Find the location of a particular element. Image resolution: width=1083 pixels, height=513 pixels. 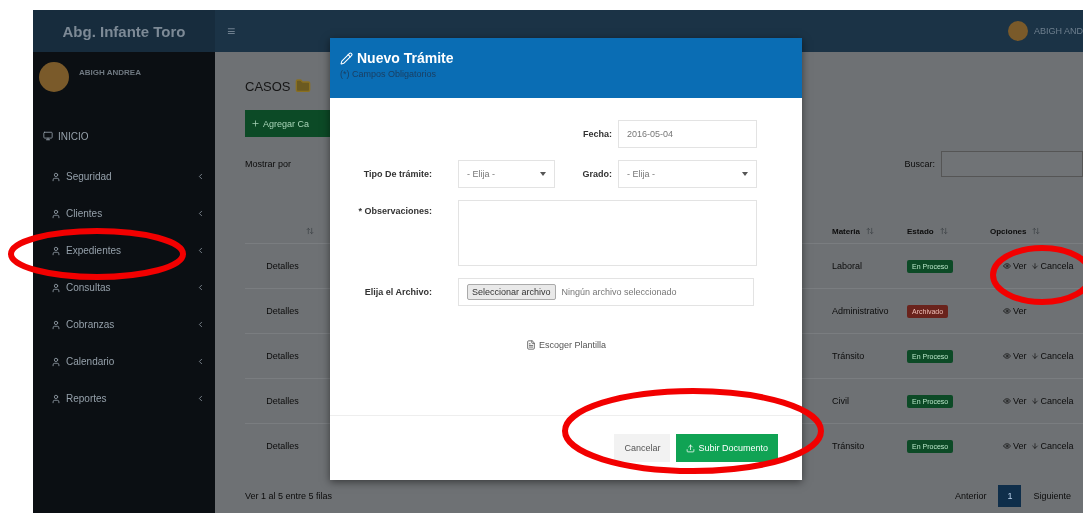

sidebar-item: Consultas is located at coordinates (124, 287).